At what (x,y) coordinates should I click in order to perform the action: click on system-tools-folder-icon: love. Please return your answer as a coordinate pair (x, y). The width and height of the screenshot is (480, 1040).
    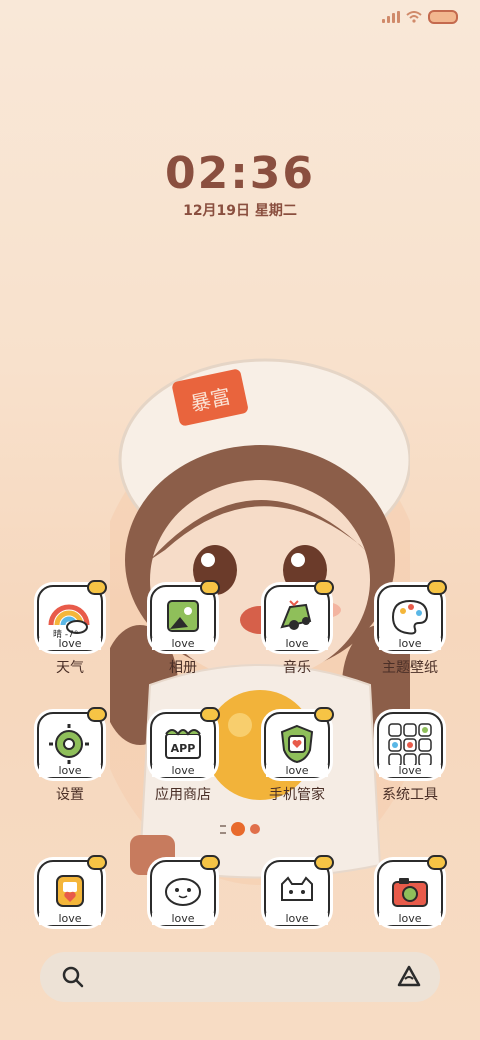
    Looking at the image, I should click on (410, 745).